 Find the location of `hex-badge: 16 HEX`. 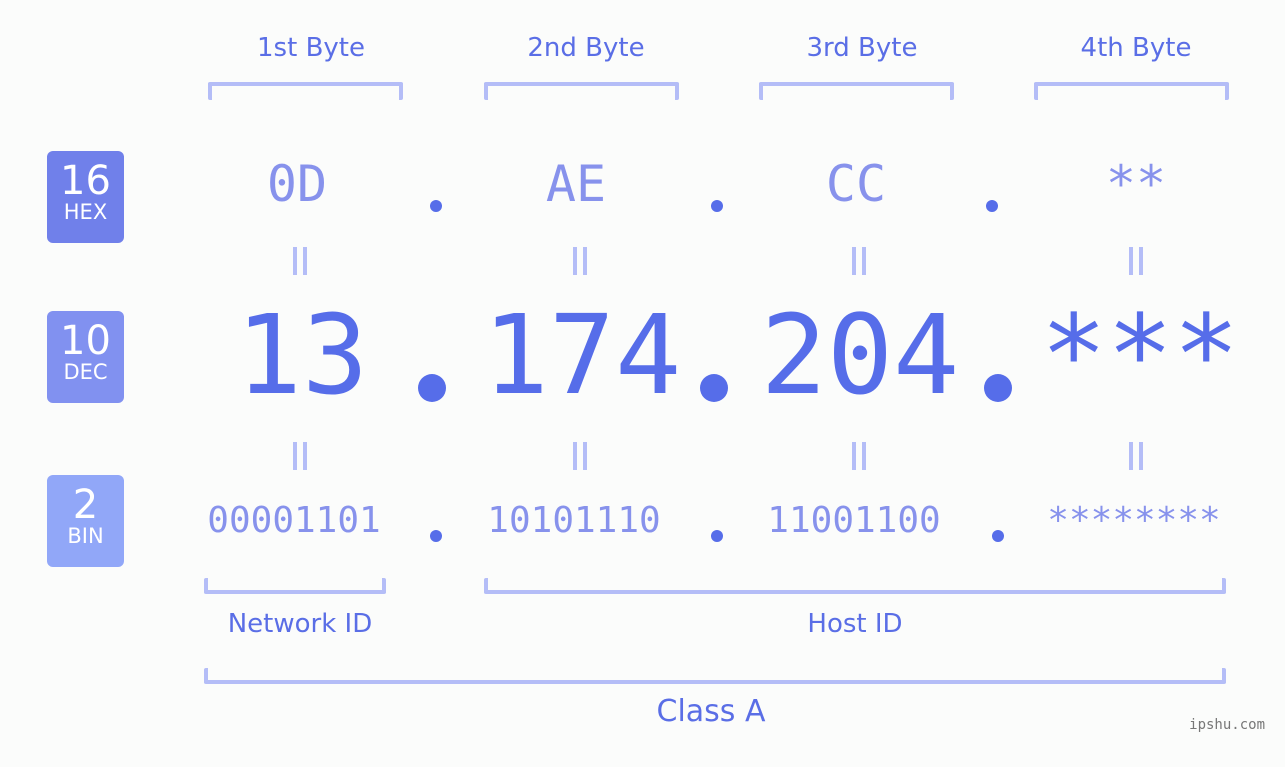

hex-badge: 16 HEX is located at coordinates (85, 197).